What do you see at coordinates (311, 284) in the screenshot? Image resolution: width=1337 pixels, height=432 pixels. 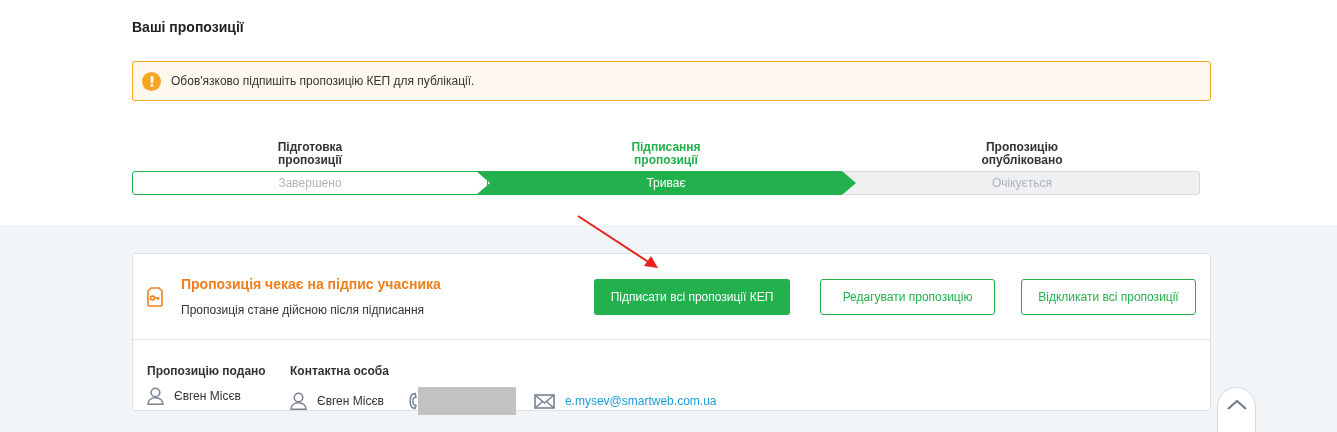 I see `status-title: Пропозиція чекає на підпис учасника` at bounding box center [311, 284].